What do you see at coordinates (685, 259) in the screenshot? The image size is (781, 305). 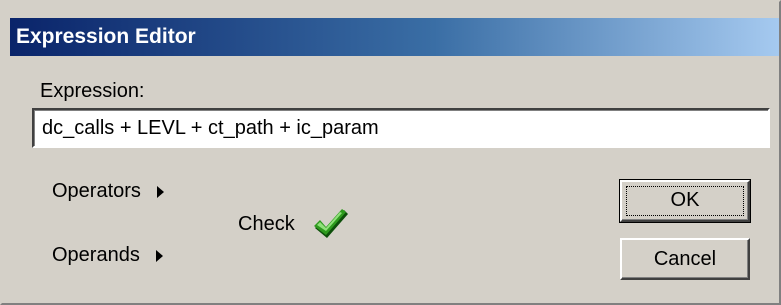 I see `cancel-button: Cancel` at bounding box center [685, 259].